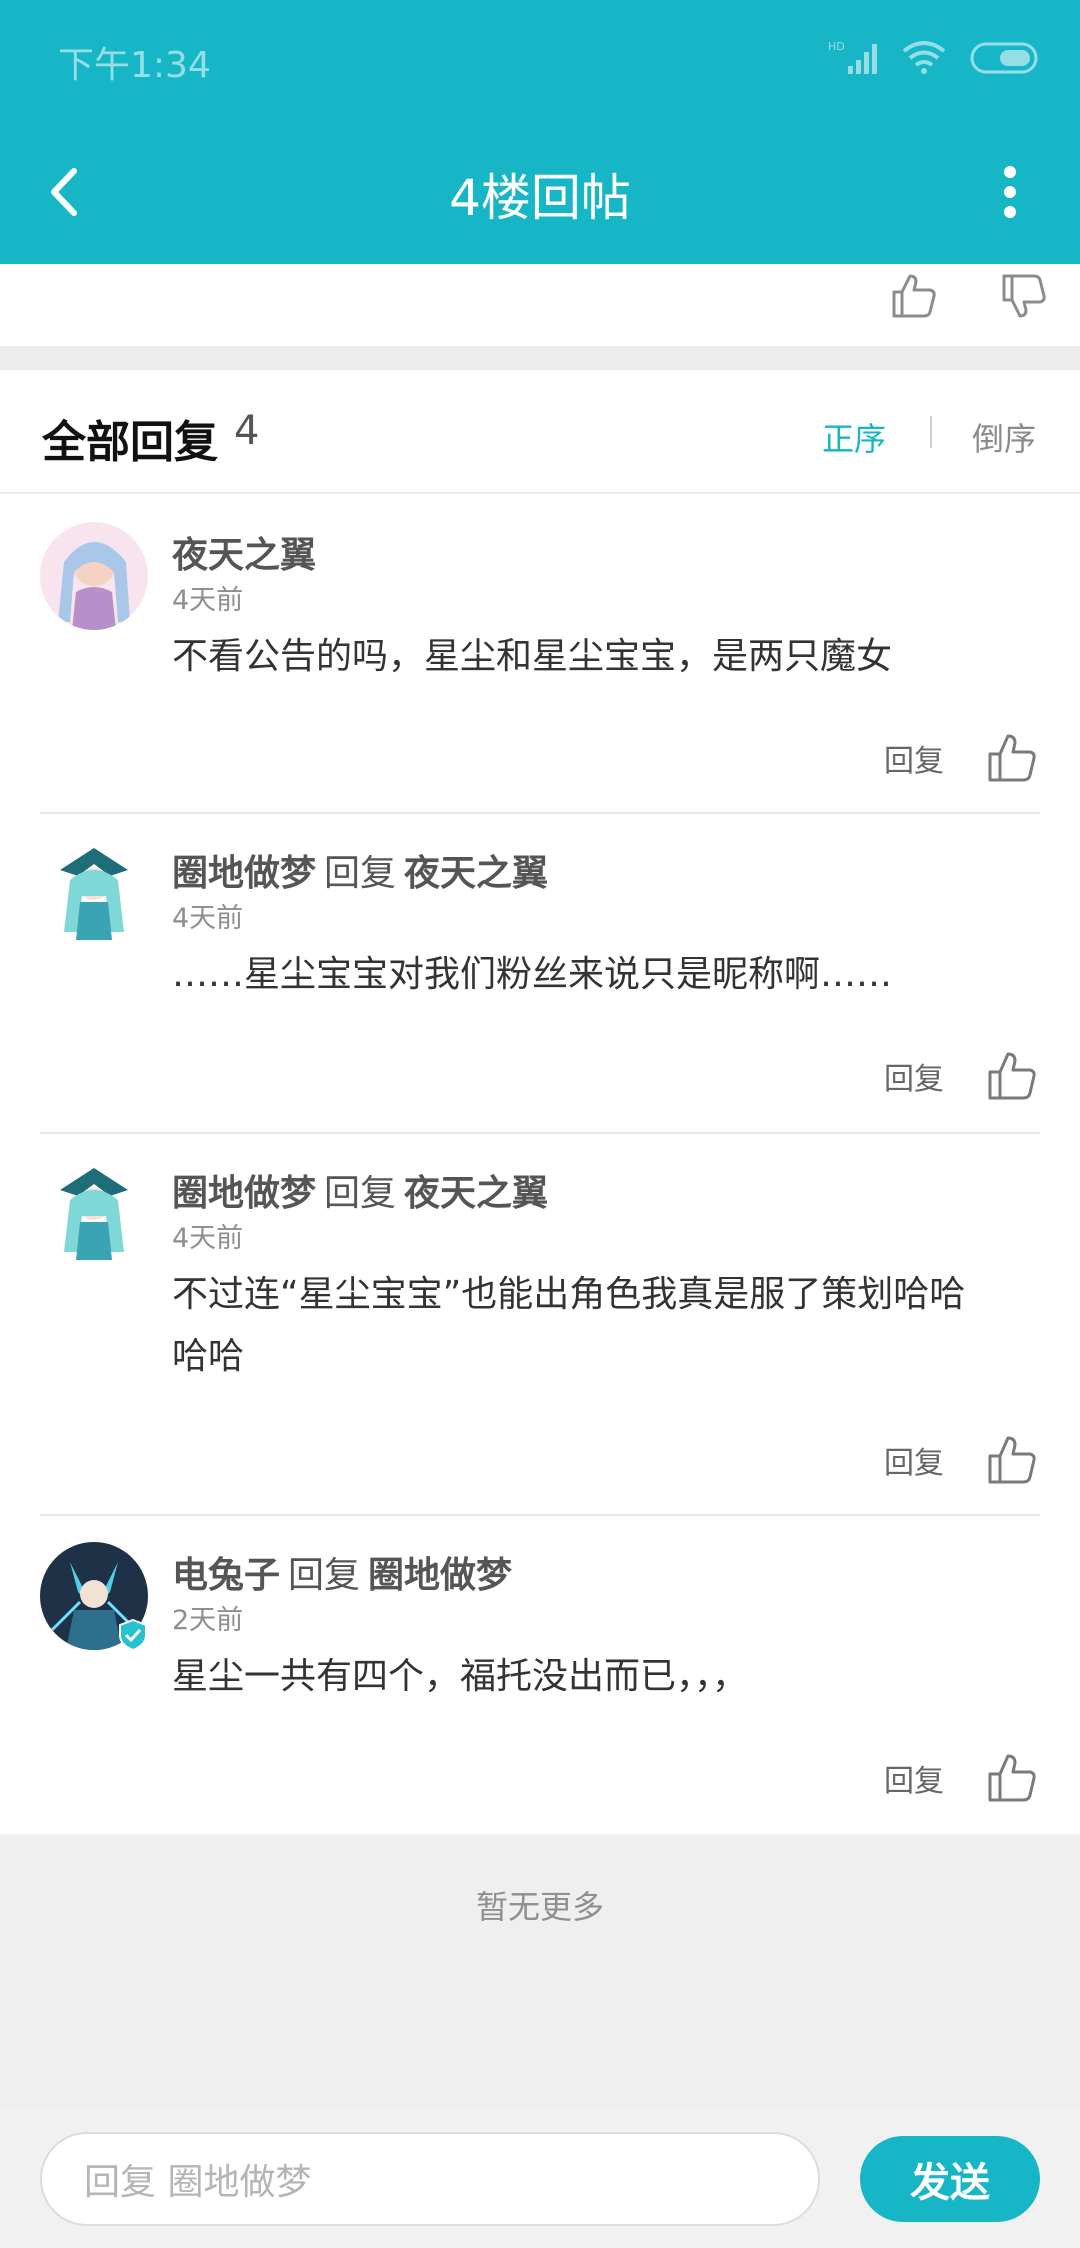  Describe the element at coordinates (540, 198) in the screenshot. I see `page-title: 4楼回帖` at that location.